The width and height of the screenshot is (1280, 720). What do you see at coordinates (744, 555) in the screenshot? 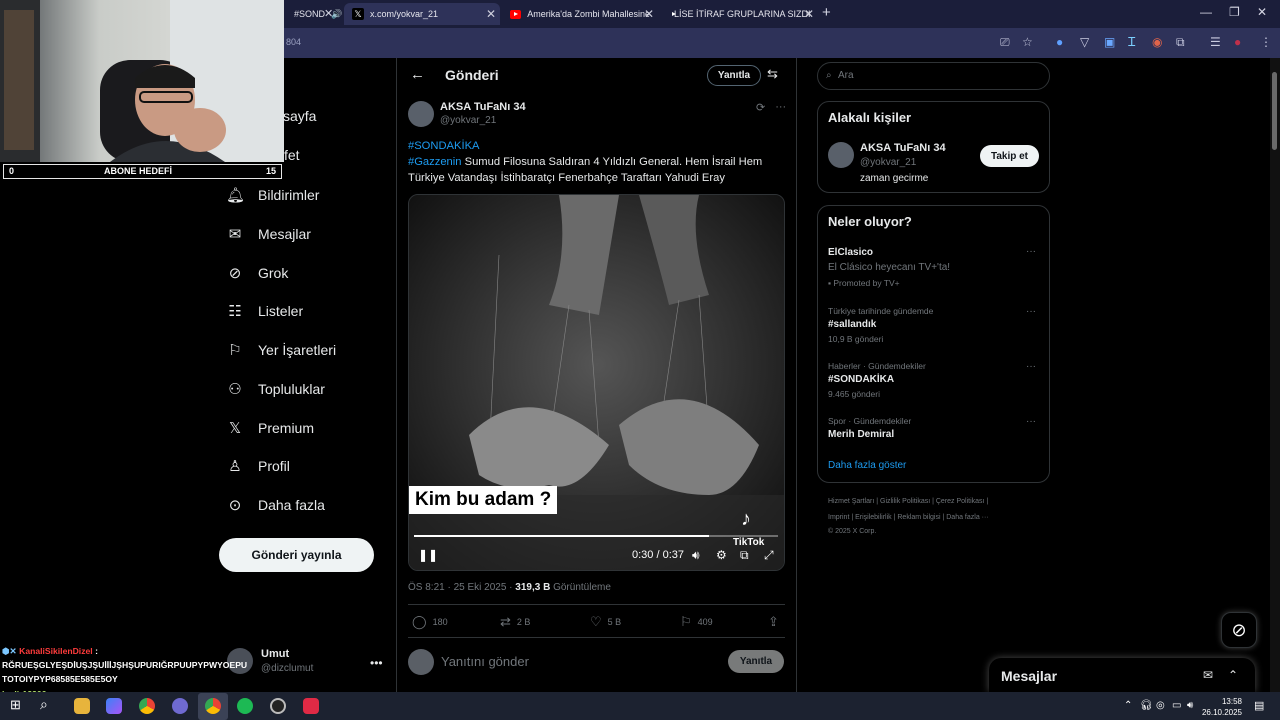
I see `pip-icon: ⧉` at bounding box center [744, 555].